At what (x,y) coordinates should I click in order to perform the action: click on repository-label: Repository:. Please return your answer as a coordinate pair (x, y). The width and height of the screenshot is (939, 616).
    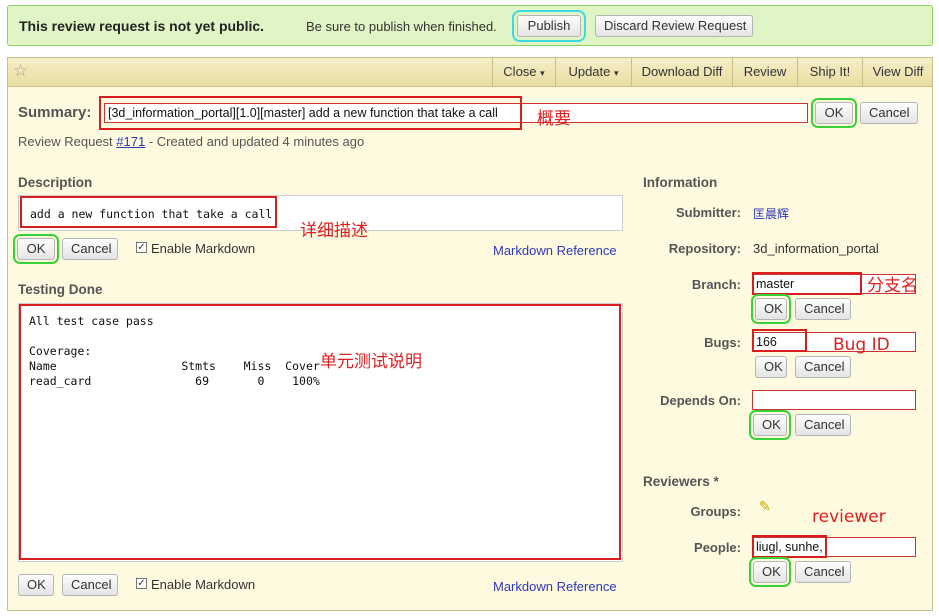
    Looking at the image, I should click on (704, 248).